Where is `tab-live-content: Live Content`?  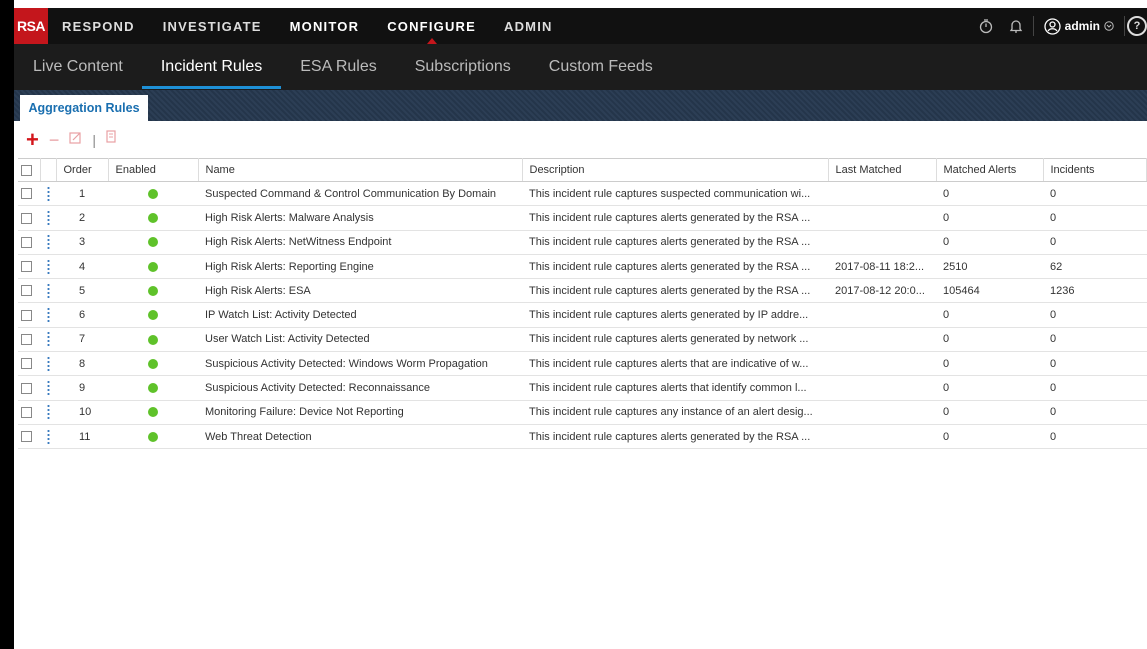
tab-live-content: Live Content is located at coordinates (78, 67).